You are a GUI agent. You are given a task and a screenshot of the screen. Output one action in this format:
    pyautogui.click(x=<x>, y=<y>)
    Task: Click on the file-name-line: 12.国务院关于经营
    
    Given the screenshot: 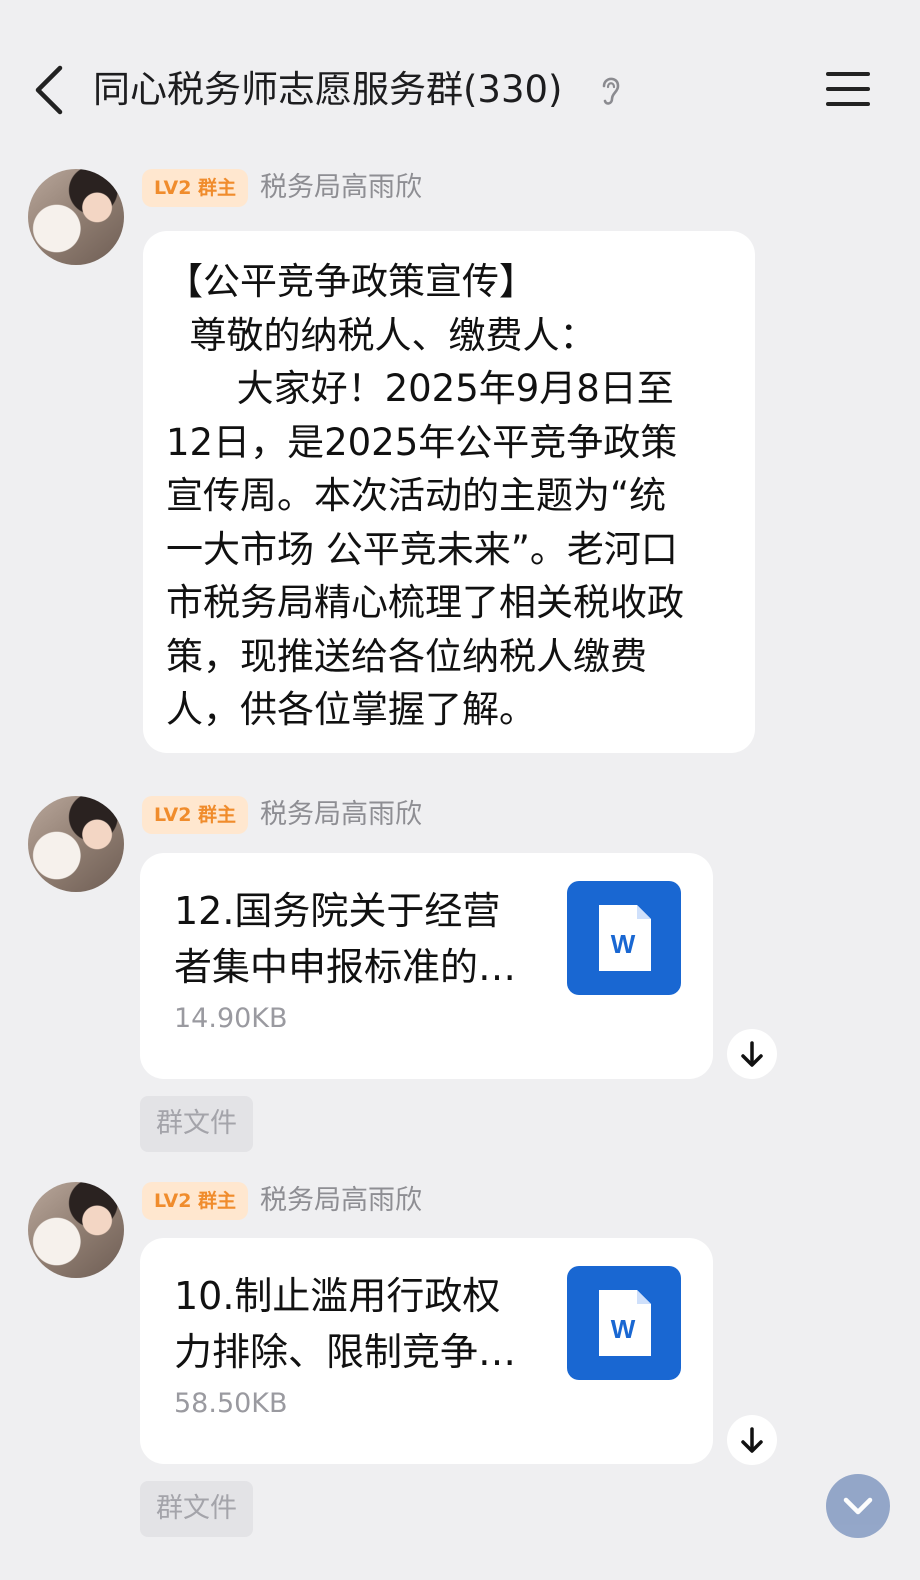 What is the action you would take?
    pyautogui.click(x=337, y=911)
    